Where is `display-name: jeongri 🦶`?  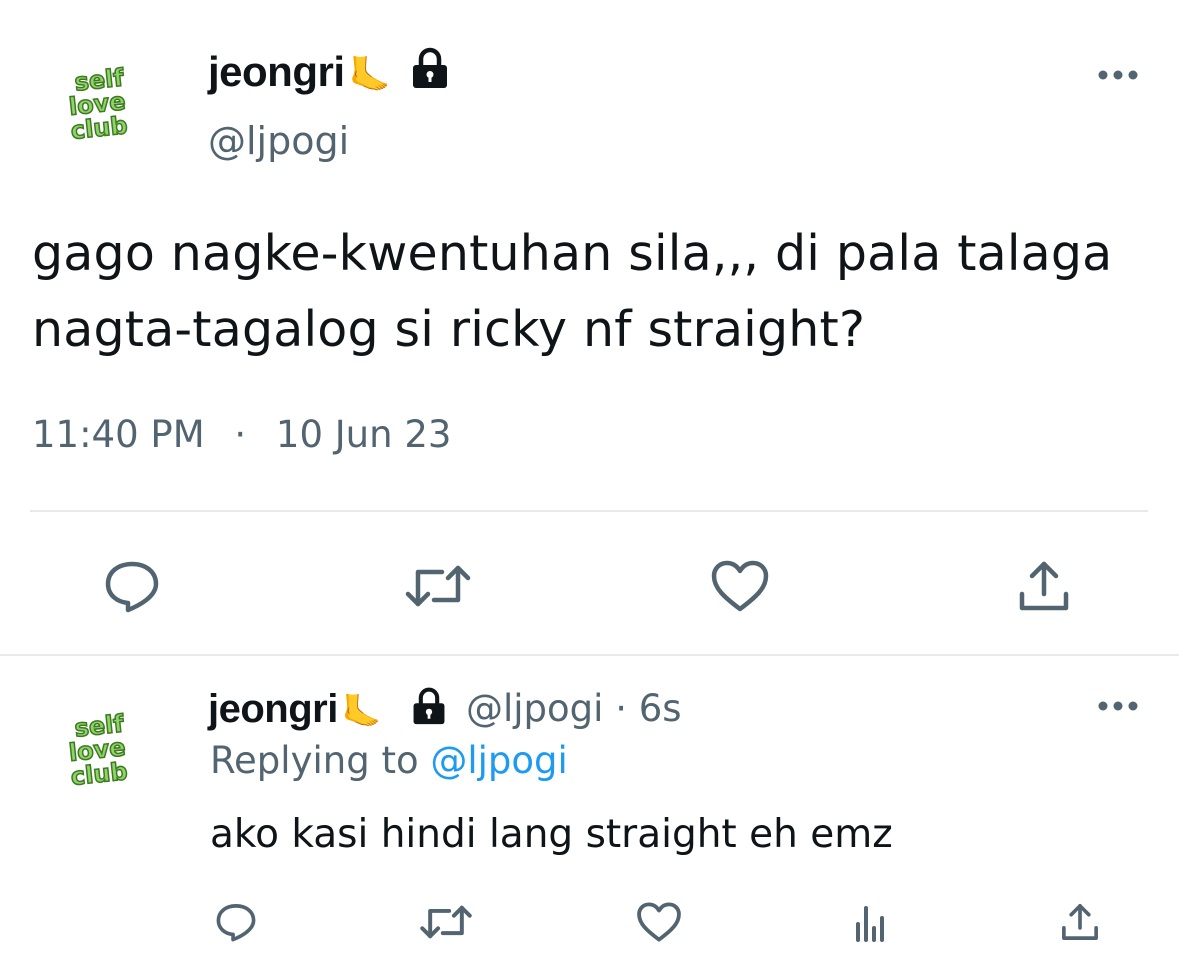
display-name: jeongri 🦶 is located at coordinates (299, 73).